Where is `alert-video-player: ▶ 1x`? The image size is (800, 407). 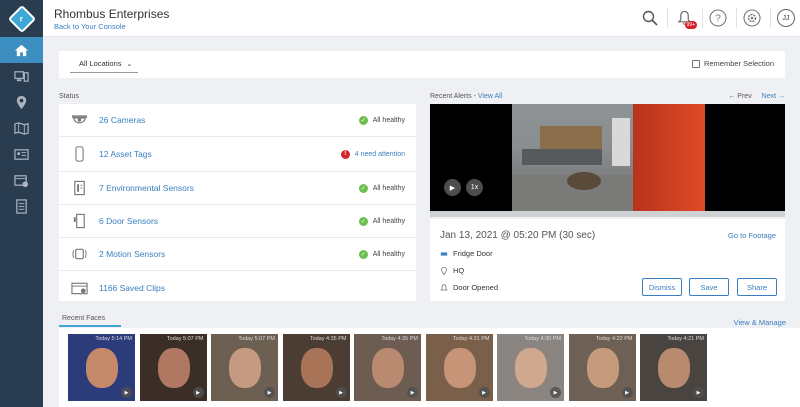
alert-video-player: ▶ 1x is located at coordinates (607, 157).